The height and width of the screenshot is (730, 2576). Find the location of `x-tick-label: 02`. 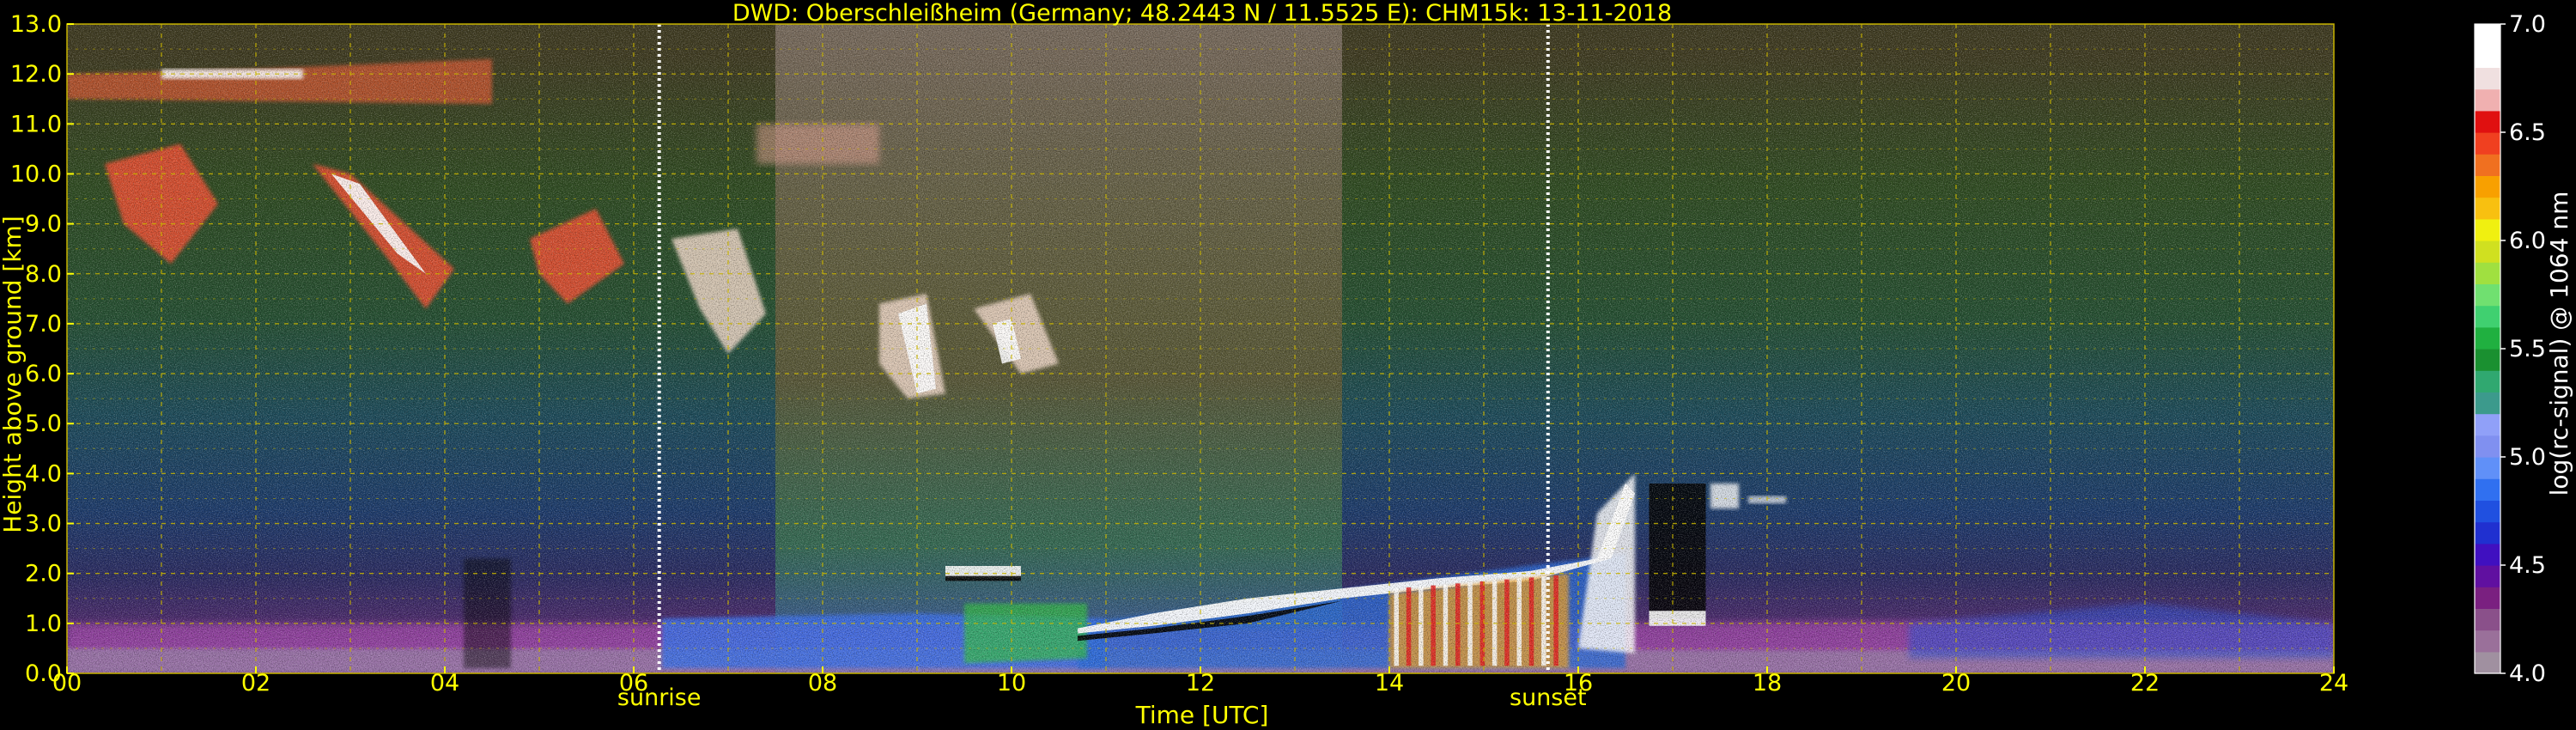

x-tick-label: 02 is located at coordinates (255, 683).